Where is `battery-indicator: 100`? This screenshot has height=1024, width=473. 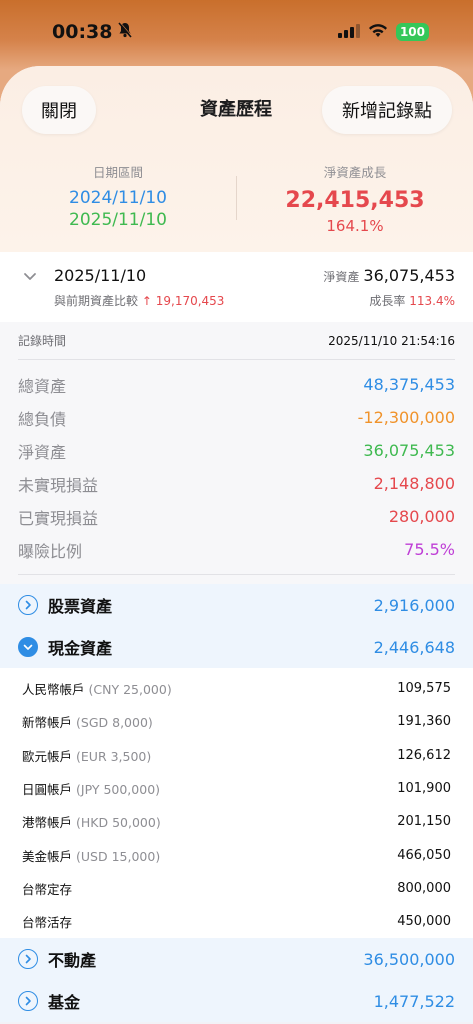
battery-indicator: 100 is located at coordinates (412, 32).